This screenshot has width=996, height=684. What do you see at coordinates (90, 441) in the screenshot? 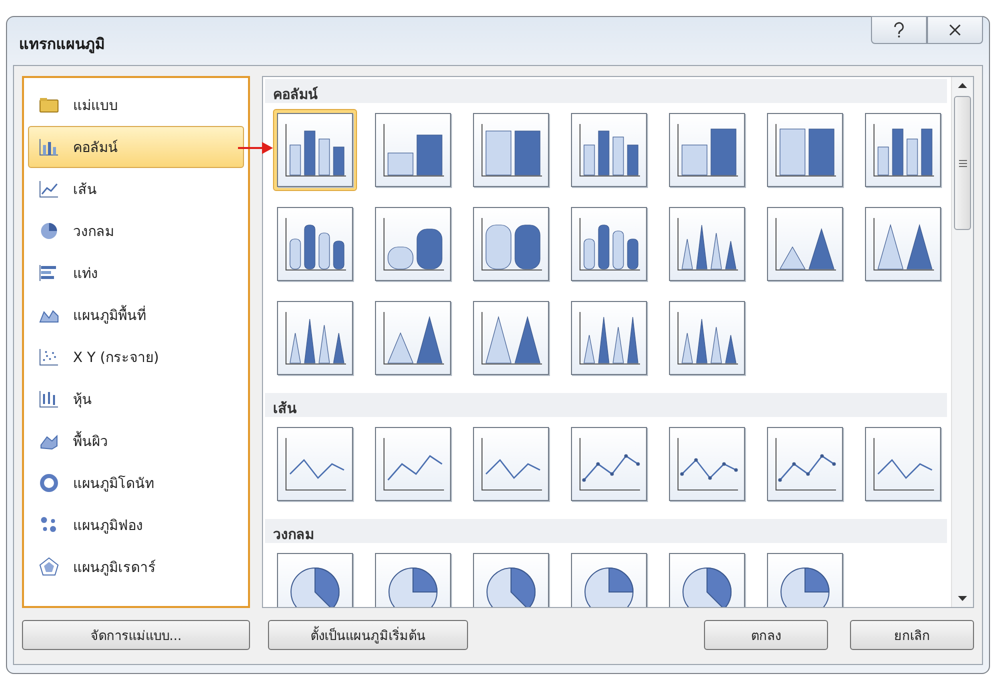
I see `chart-type-label: พื้นผิว` at bounding box center [90, 441].